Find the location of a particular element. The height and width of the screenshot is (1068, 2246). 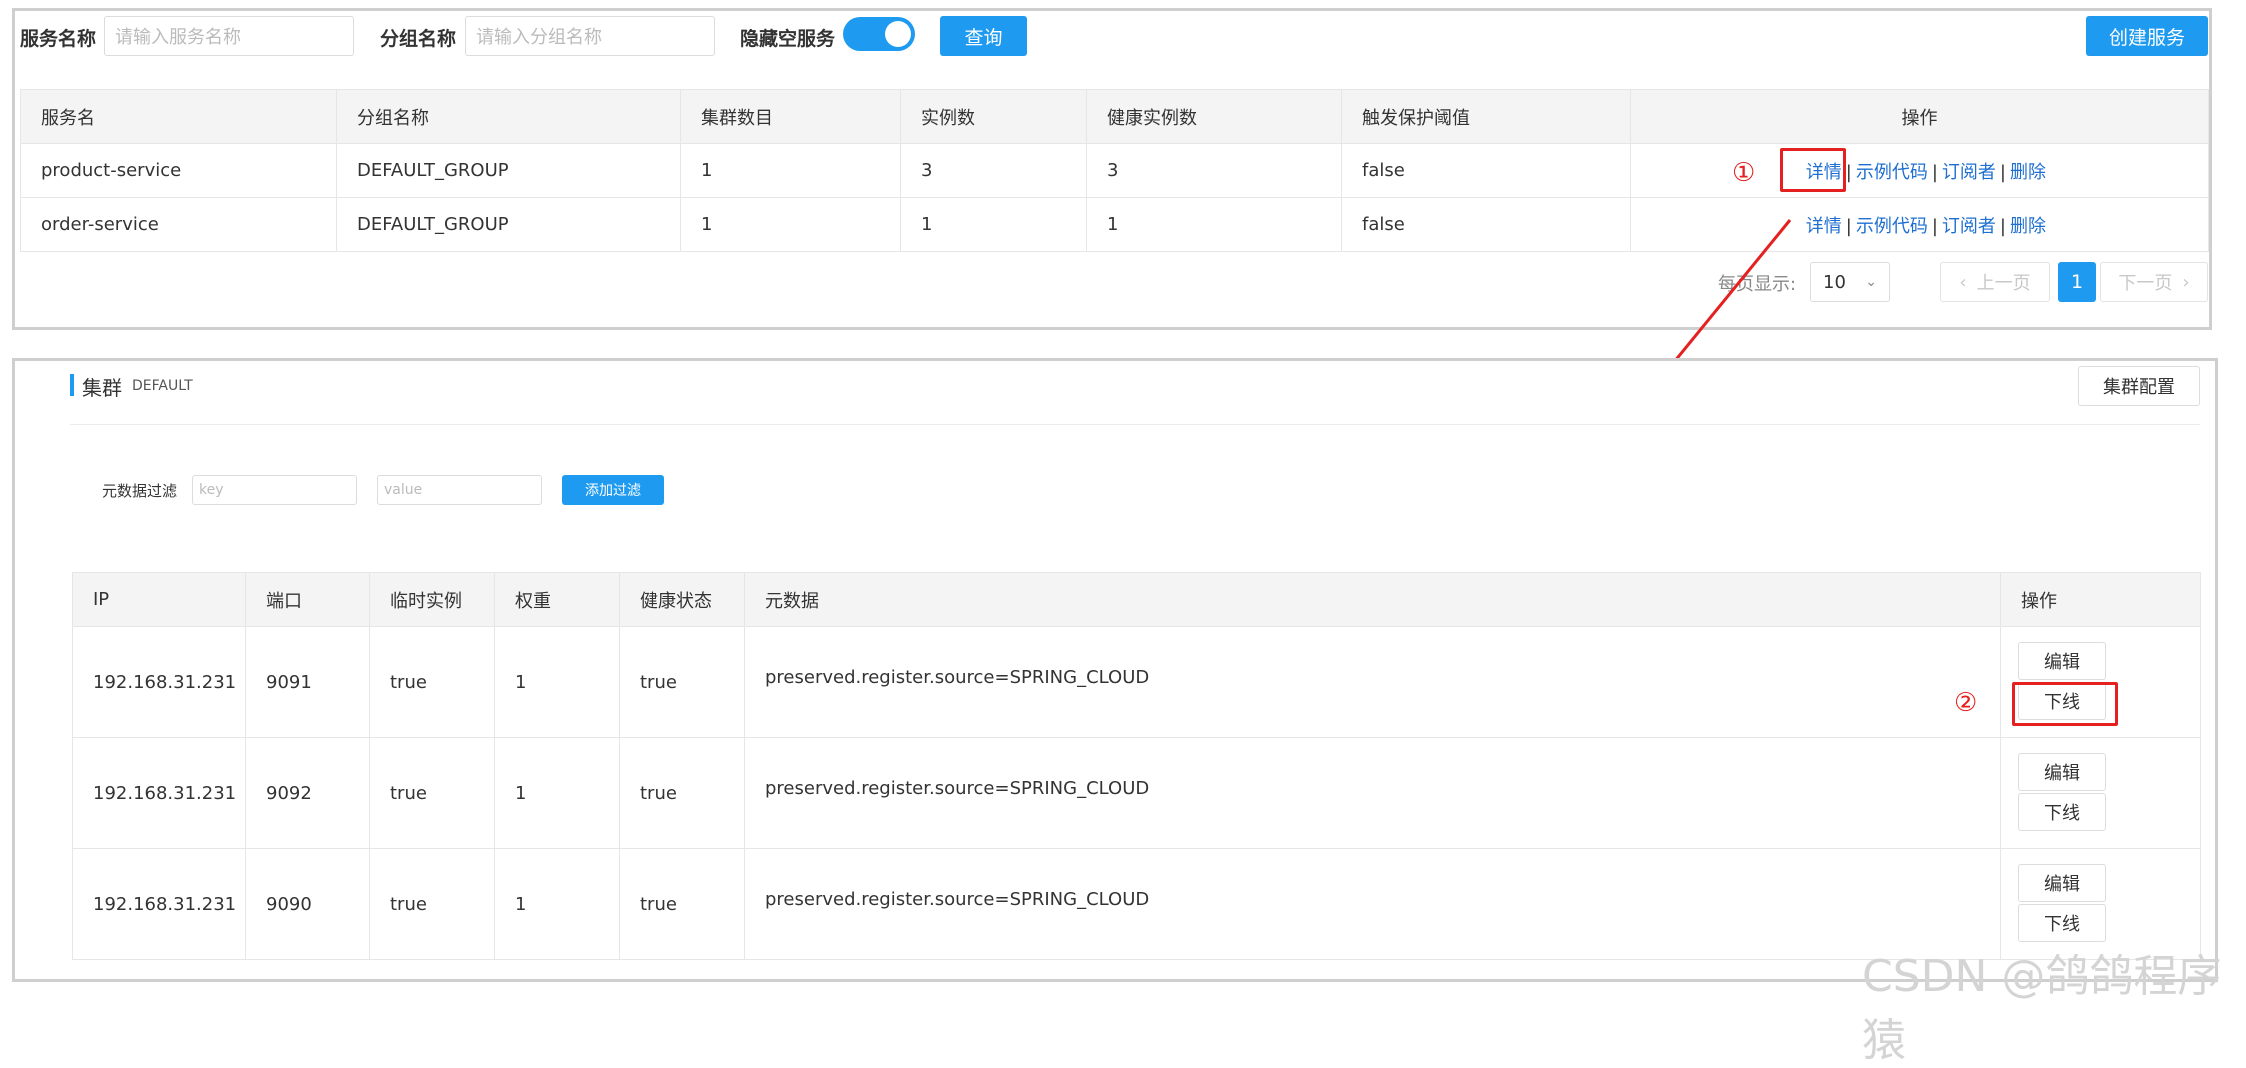

col-cluster-count: 集群数目 is located at coordinates (790, 116).